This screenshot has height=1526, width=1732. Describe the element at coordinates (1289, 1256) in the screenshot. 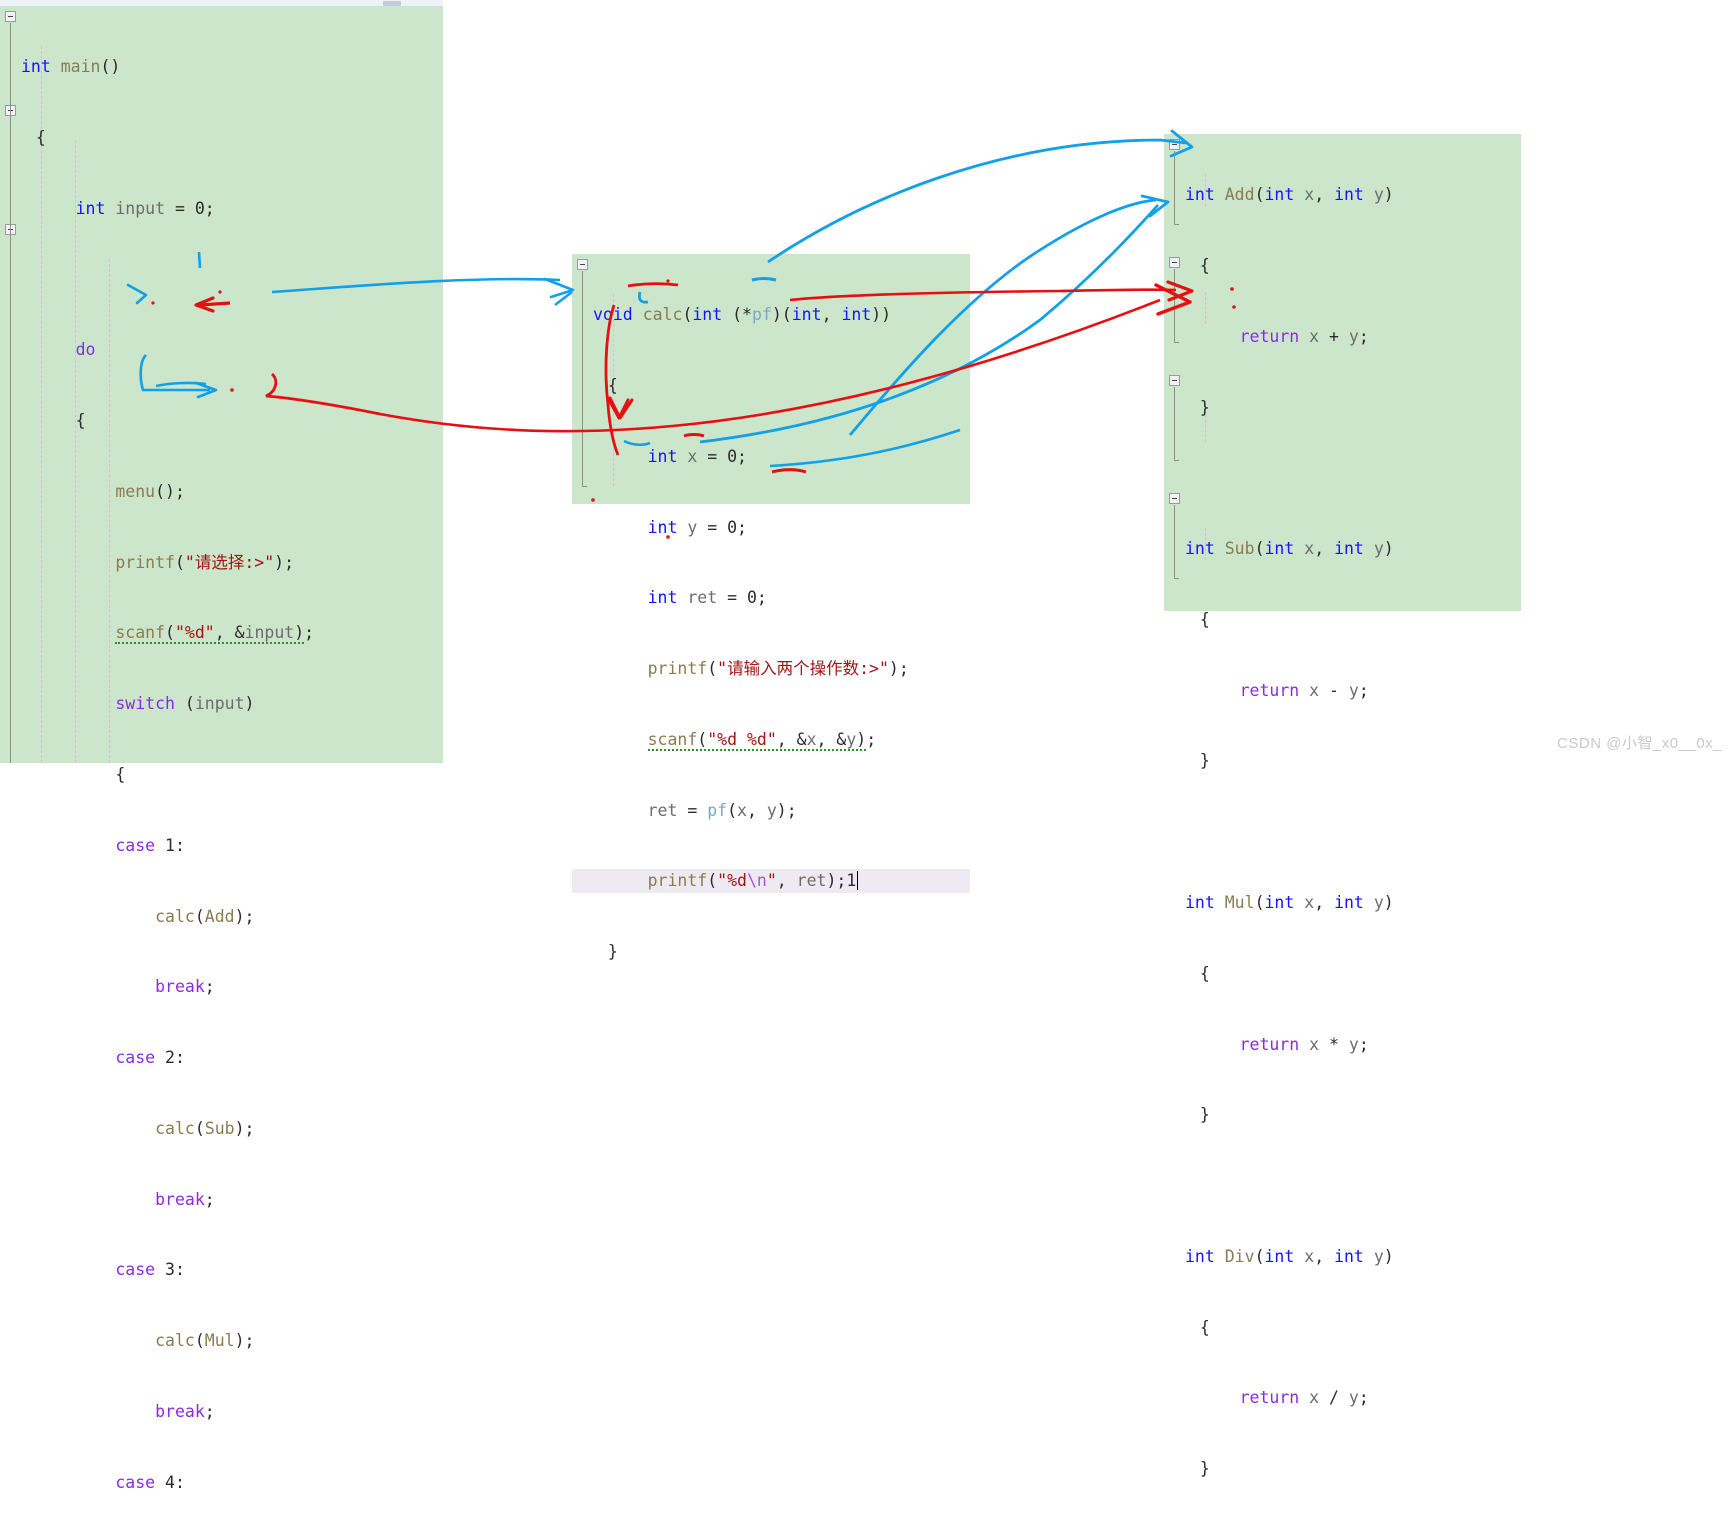

I see `code-line: int Div(int x, int y)` at that location.